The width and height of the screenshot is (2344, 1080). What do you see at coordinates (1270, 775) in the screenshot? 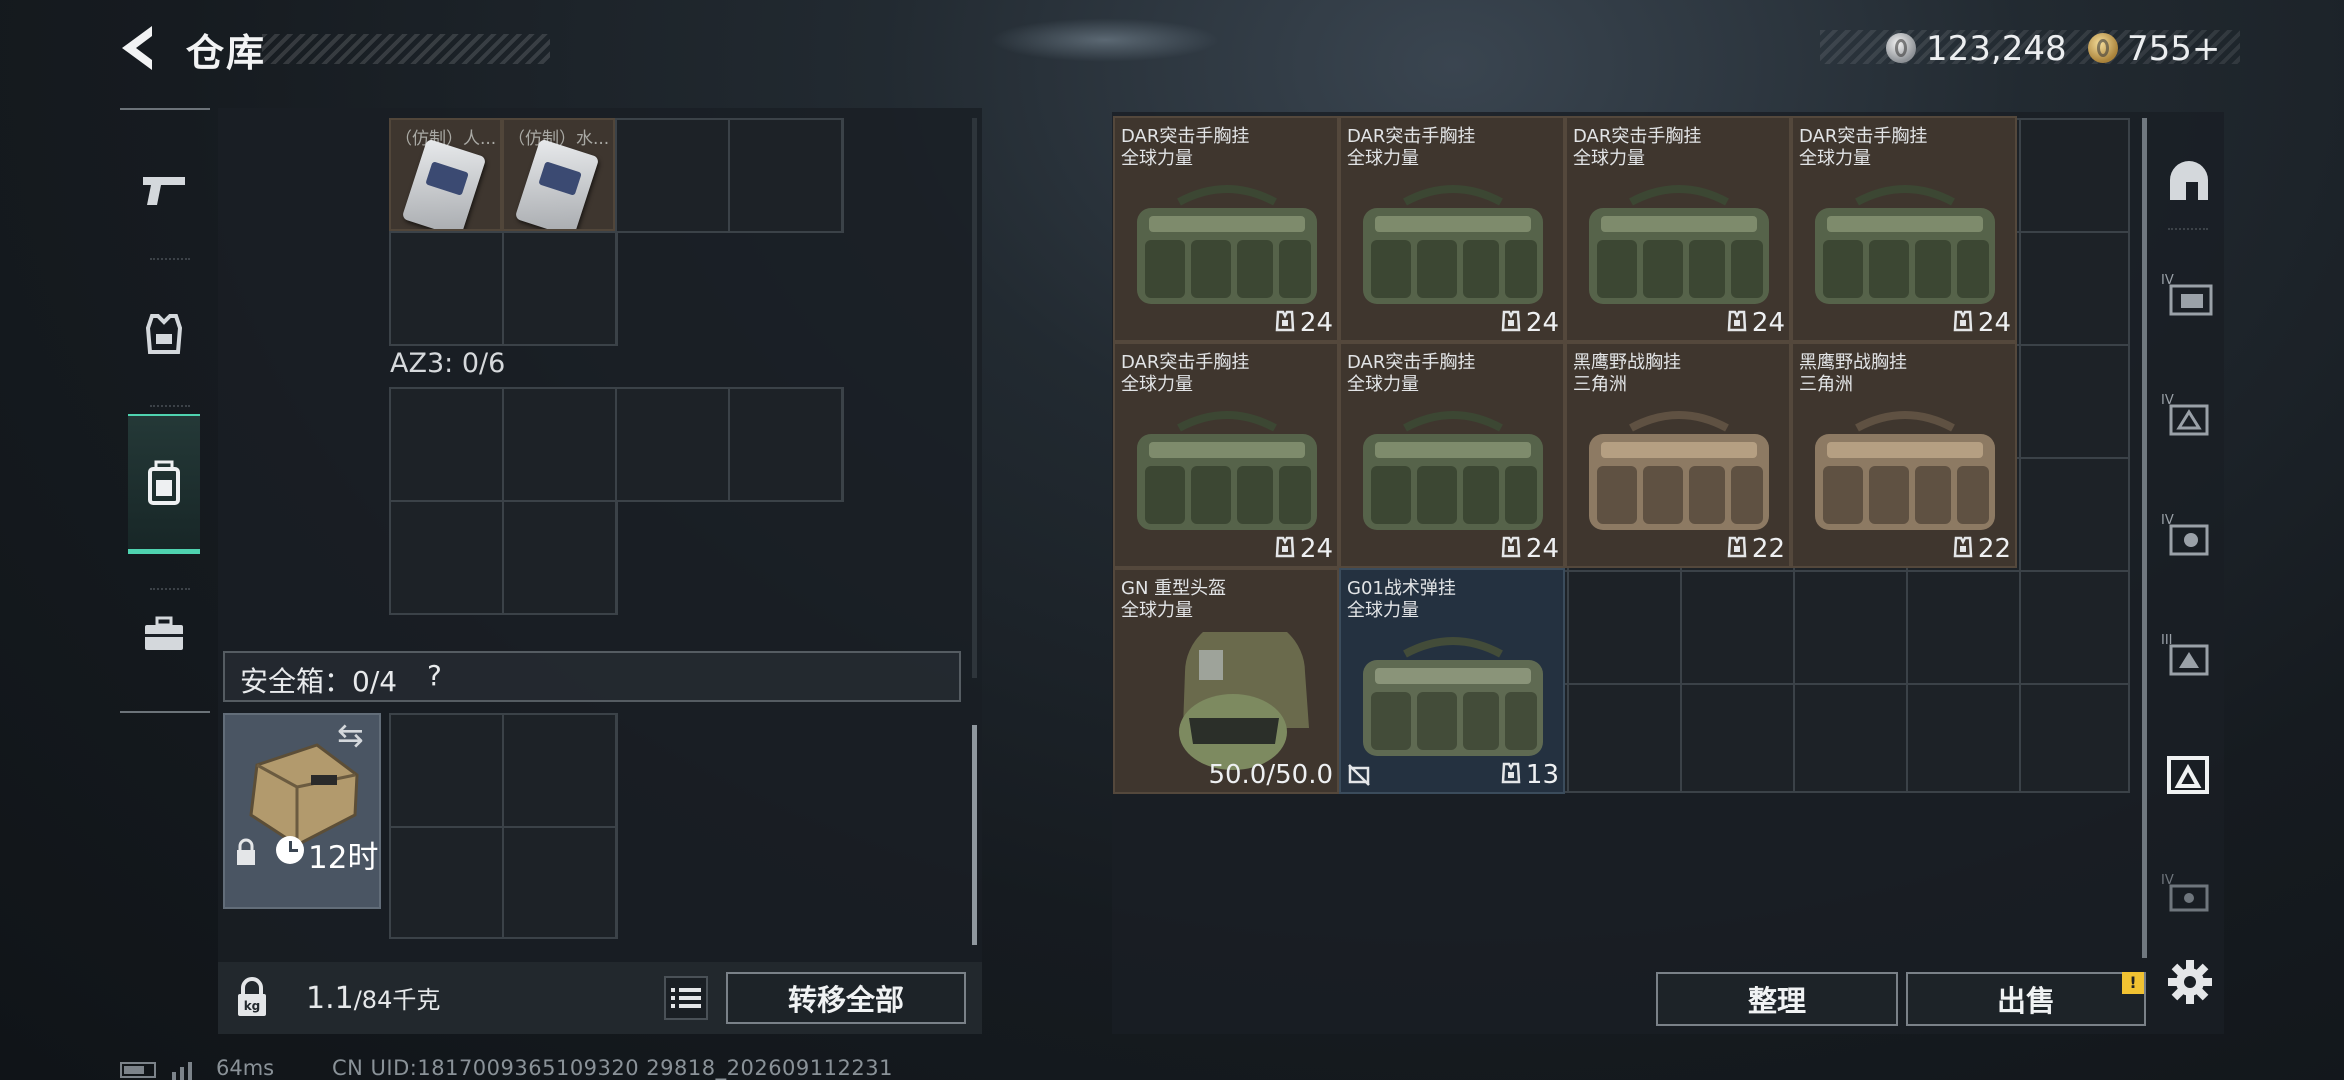
I see `item-durability: 50.0/50.0` at bounding box center [1270, 775].